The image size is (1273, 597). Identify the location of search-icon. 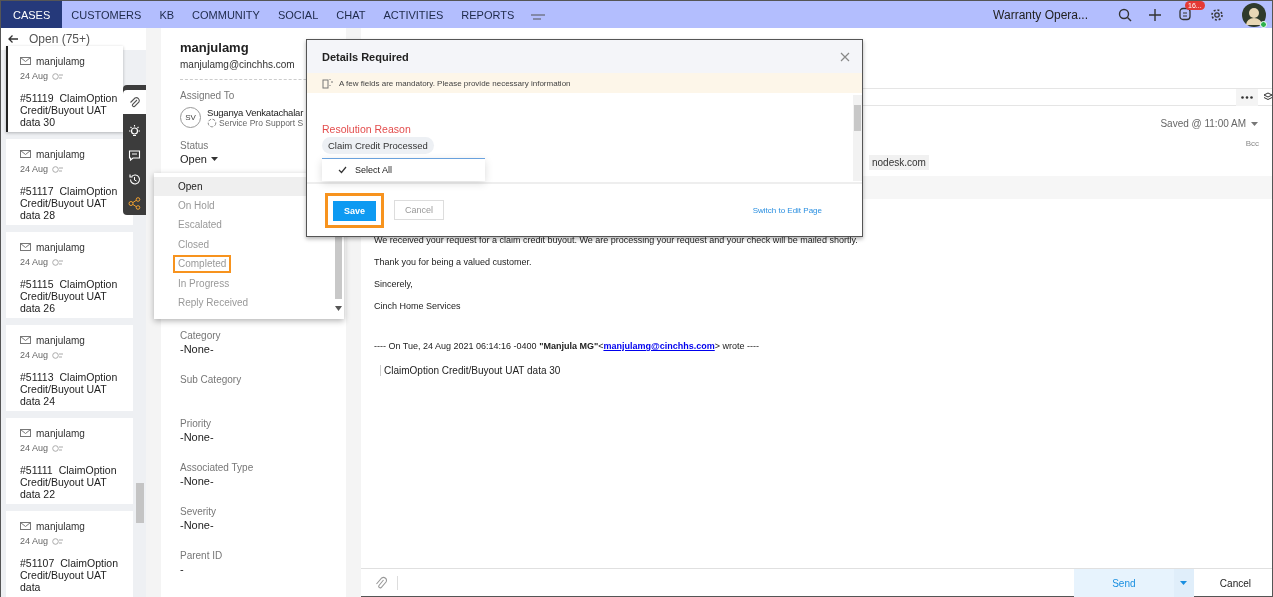
(1125, 14).